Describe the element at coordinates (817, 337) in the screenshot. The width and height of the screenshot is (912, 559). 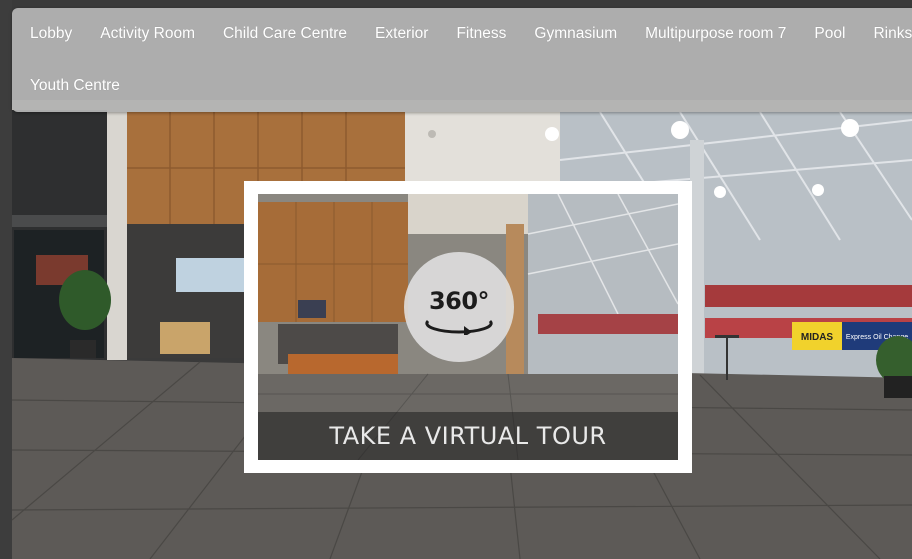
I see `rink-sign-midas: MIDAS` at that location.